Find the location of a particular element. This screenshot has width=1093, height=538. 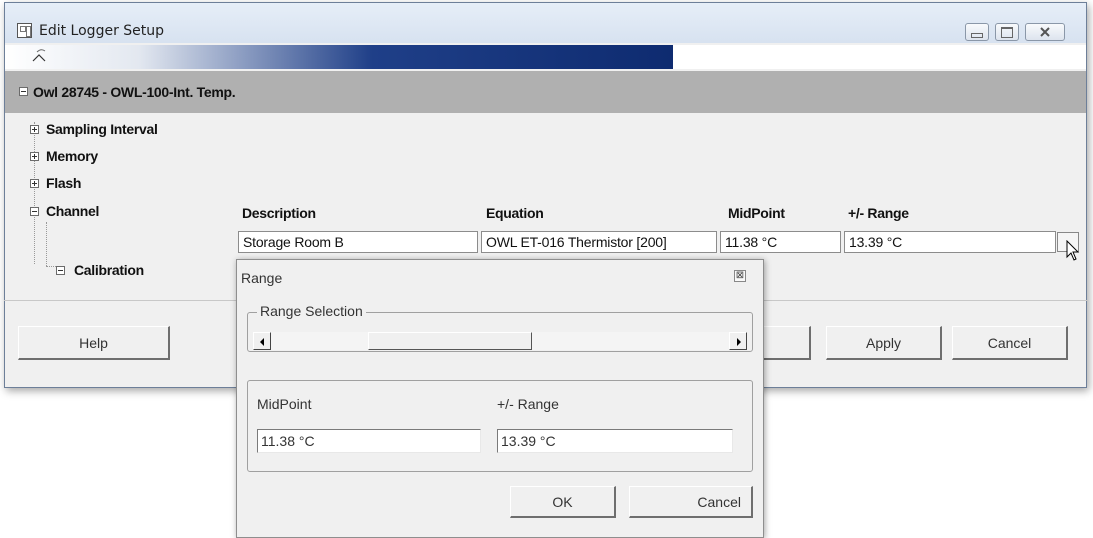

tree-item-label: Sampling Interval is located at coordinates (102, 129).